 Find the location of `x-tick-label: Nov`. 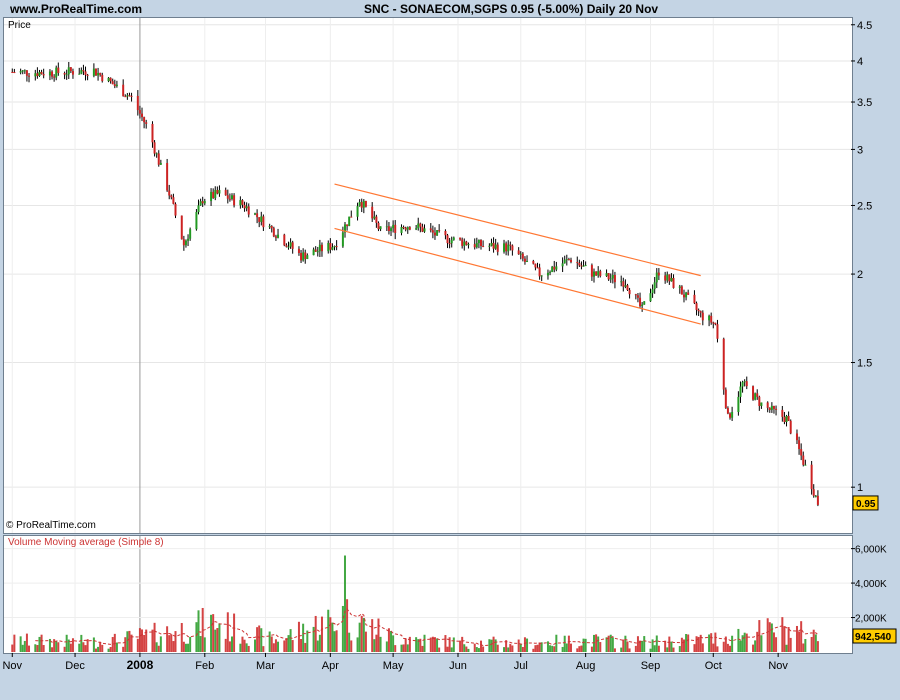

x-tick-label: Nov is located at coordinates (778, 666).